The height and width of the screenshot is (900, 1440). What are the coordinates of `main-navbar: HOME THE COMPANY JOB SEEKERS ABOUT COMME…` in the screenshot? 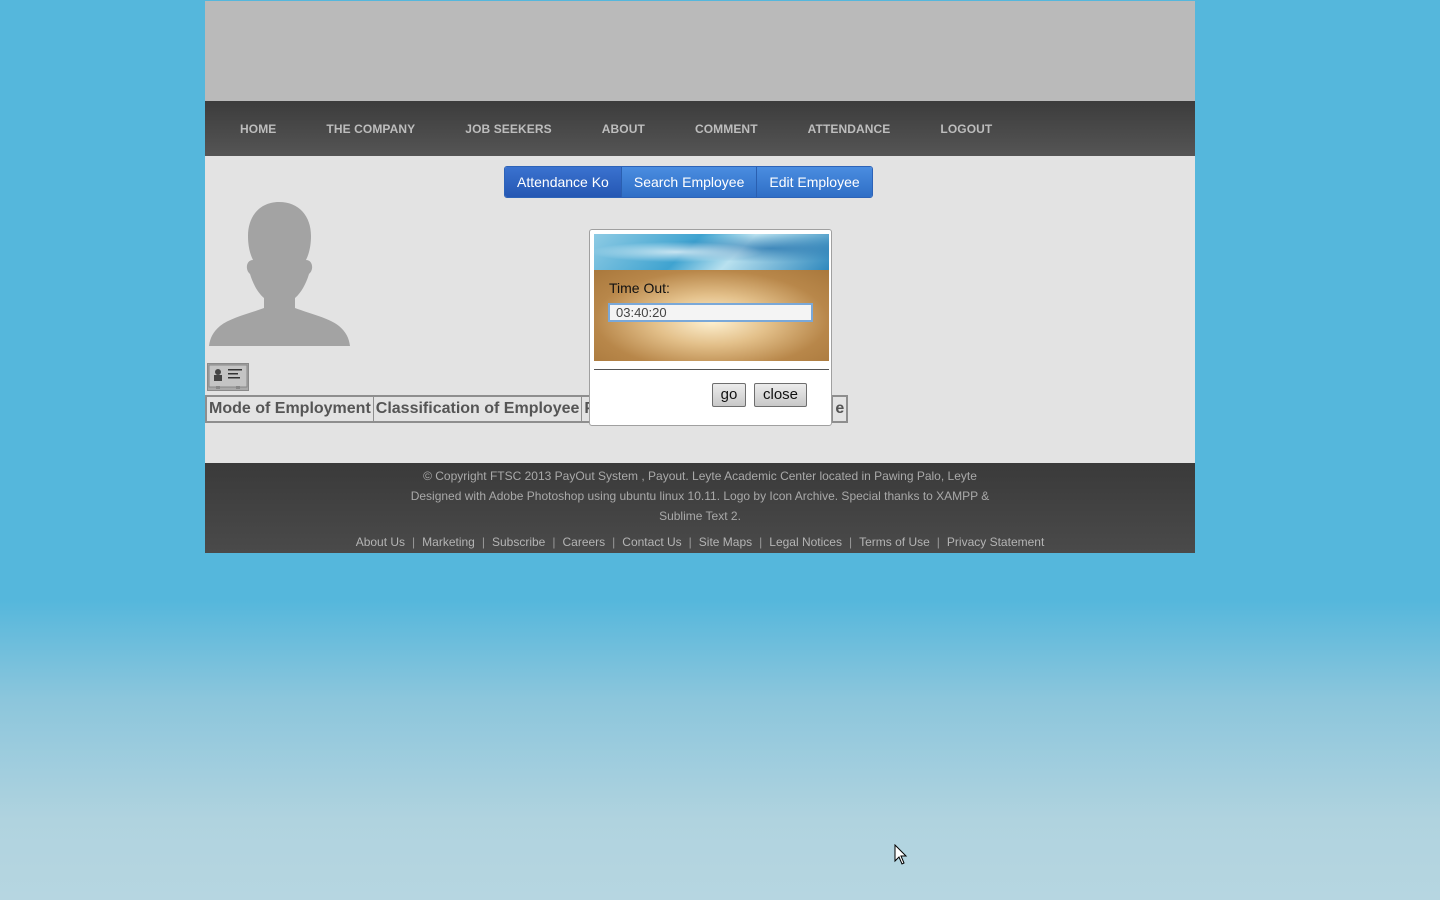 It's located at (700, 128).